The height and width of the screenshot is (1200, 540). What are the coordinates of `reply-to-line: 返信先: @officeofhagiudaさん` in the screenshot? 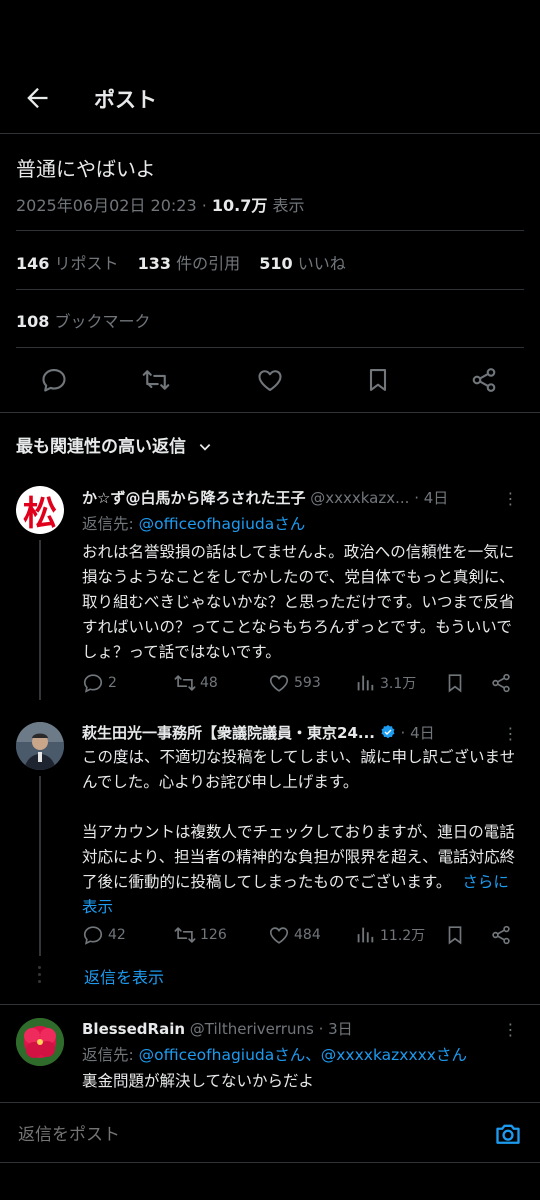 It's located at (193, 523).